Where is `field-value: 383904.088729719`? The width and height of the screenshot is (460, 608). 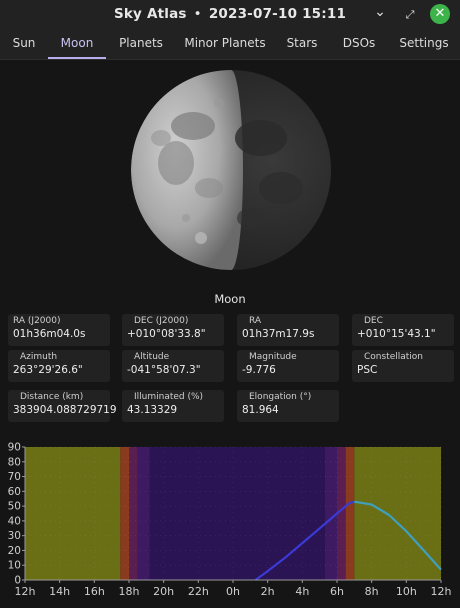
field-value: 383904.088729719 is located at coordinates (65, 410).